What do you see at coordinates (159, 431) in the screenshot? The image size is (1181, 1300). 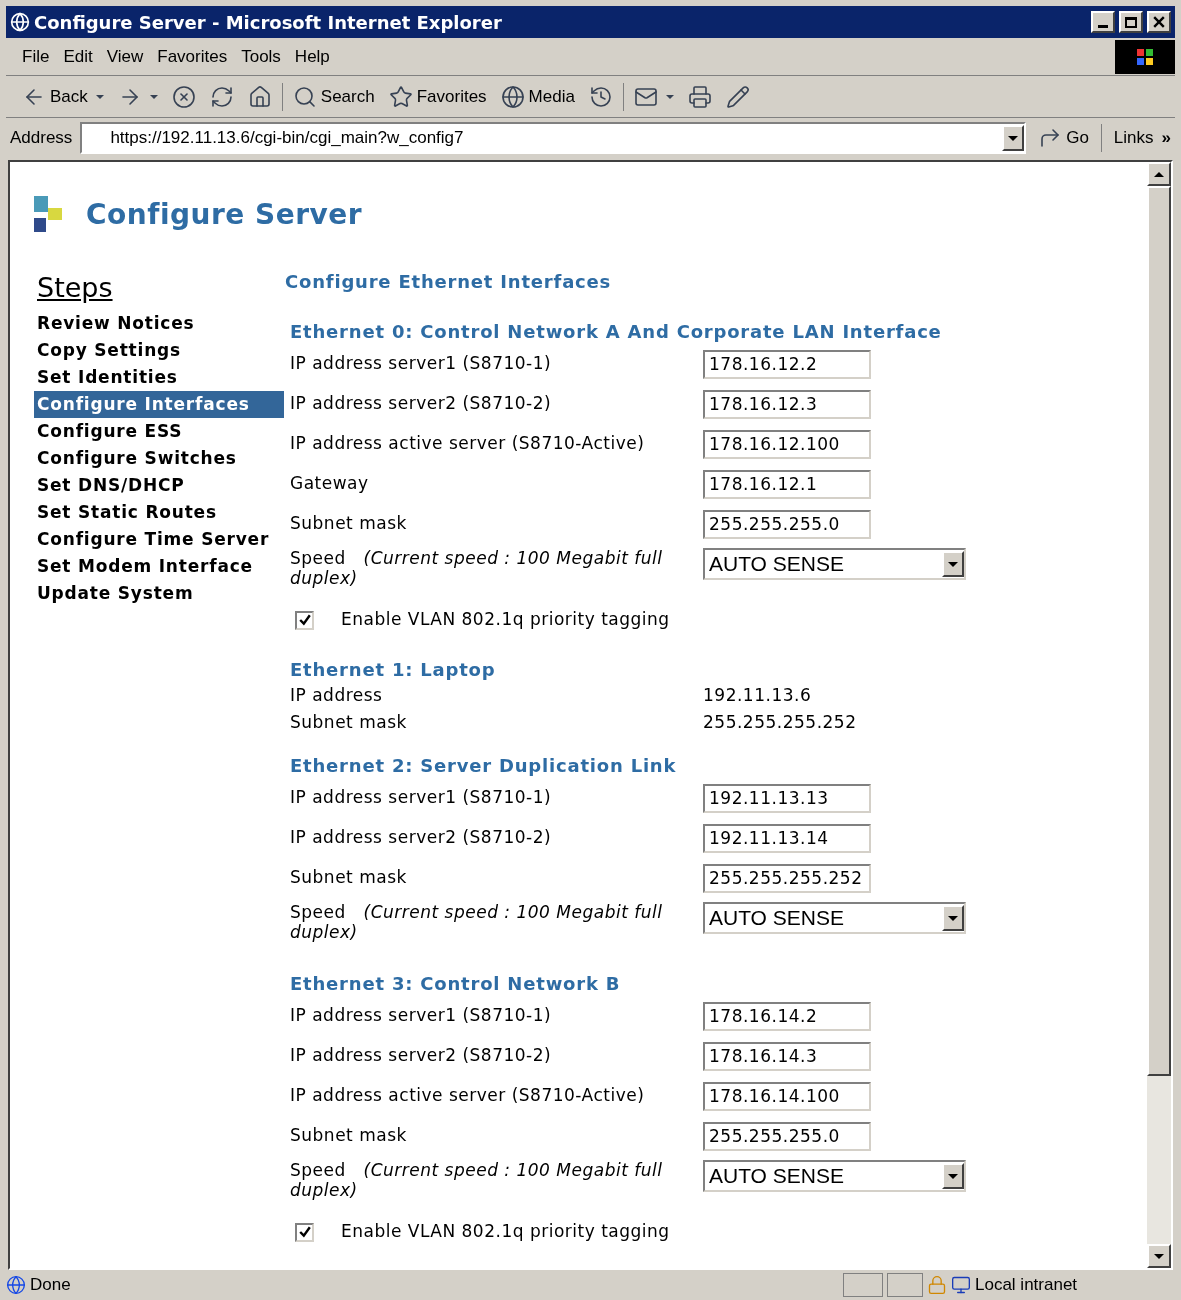 I see `step-link: Configure ESS` at bounding box center [159, 431].